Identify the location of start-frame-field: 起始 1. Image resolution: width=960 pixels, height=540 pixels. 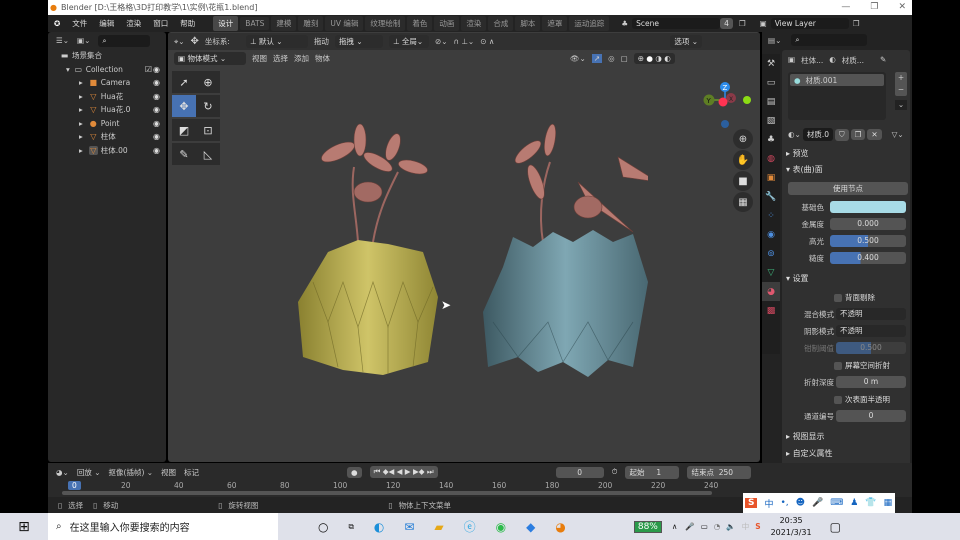
(652, 472).